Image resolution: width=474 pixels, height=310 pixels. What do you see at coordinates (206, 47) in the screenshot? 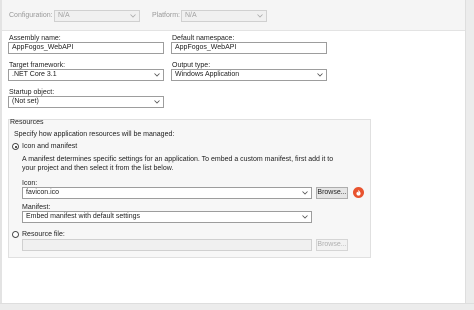
I see `default-namespace-value: AppFogos_WebAPI` at bounding box center [206, 47].